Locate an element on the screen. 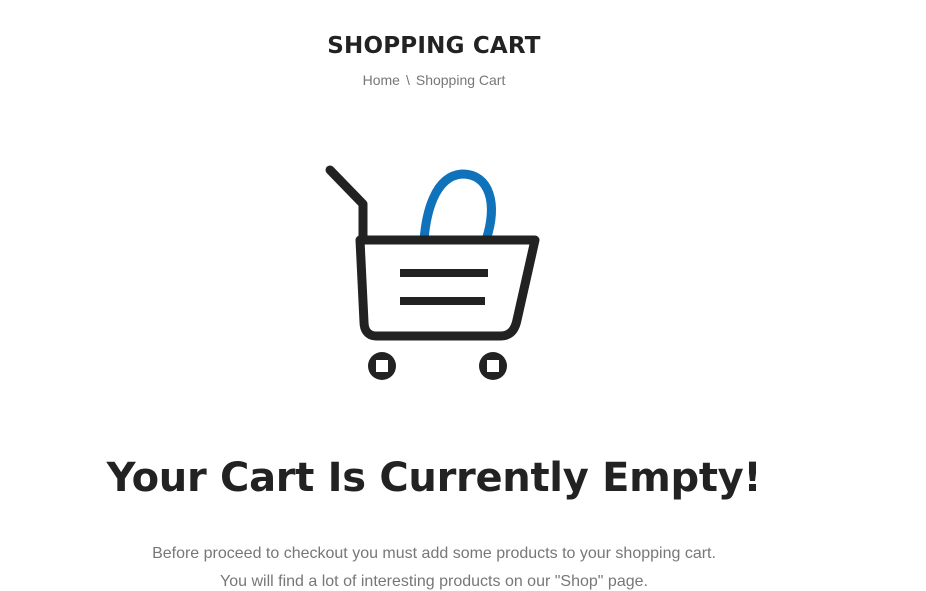 This screenshot has width=926, height=591. page-header: SHOPPING CART Home \ Shopping Cart is located at coordinates (434, 59).